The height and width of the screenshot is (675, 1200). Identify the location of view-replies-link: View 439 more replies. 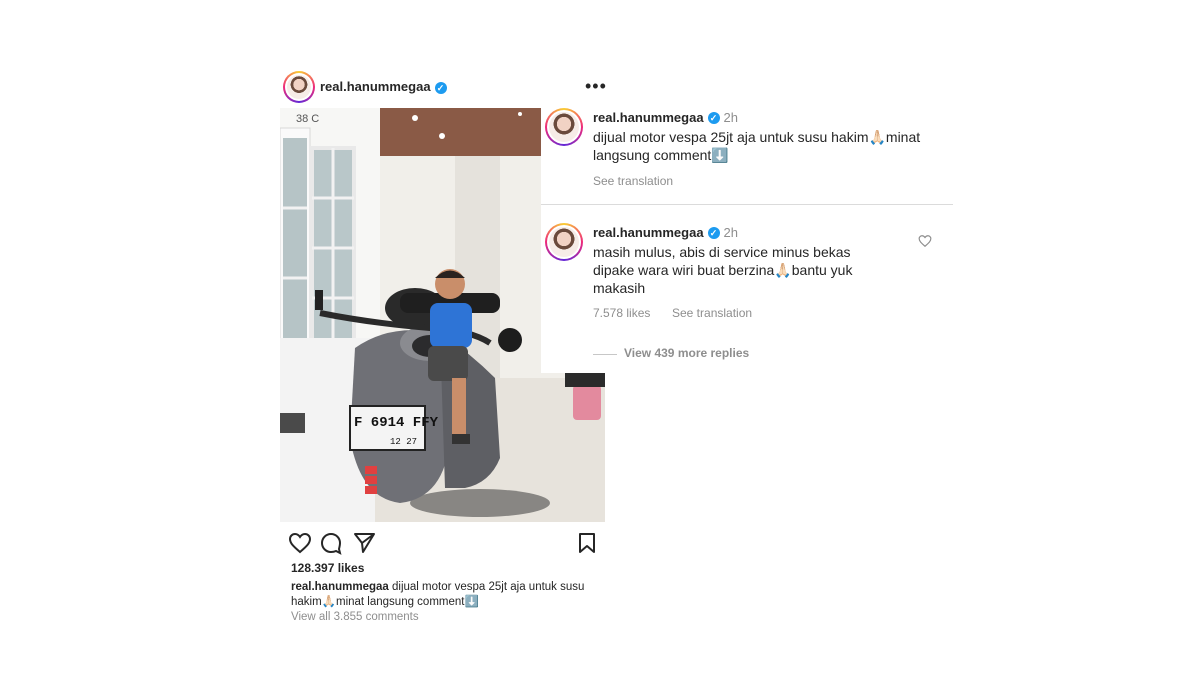
(686, 353).